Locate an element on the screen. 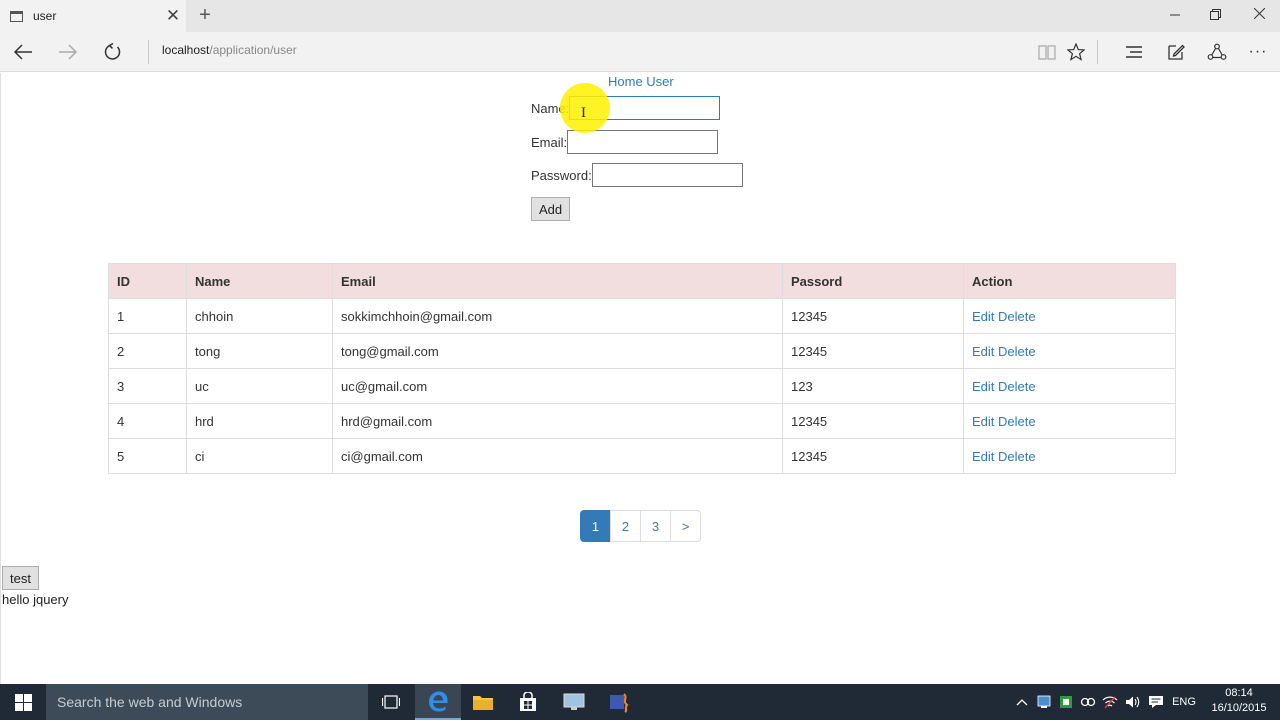 The image size is (1280, 720). tray-volume is located at coordinates (1133, 702).